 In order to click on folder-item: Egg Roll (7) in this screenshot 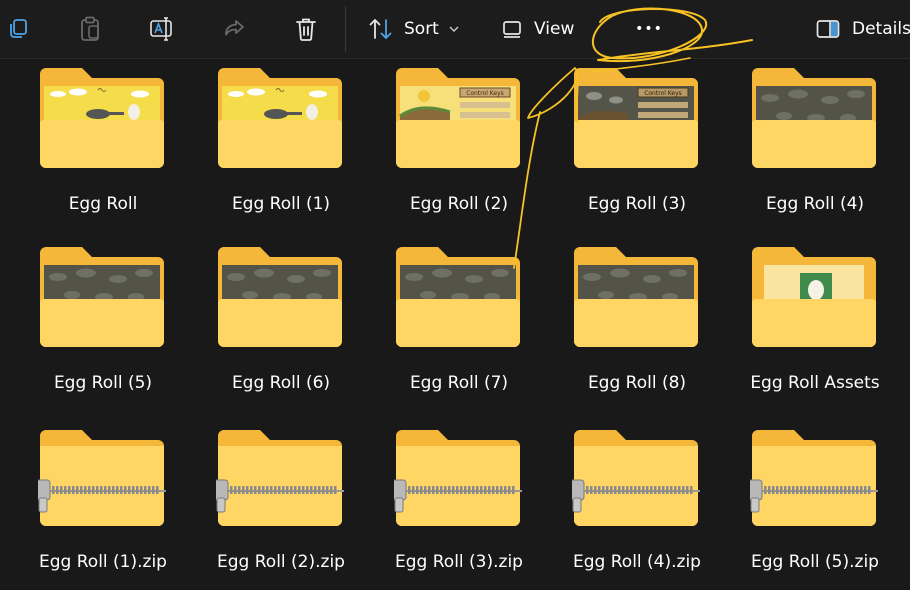, I will do `click(441, 326)`.